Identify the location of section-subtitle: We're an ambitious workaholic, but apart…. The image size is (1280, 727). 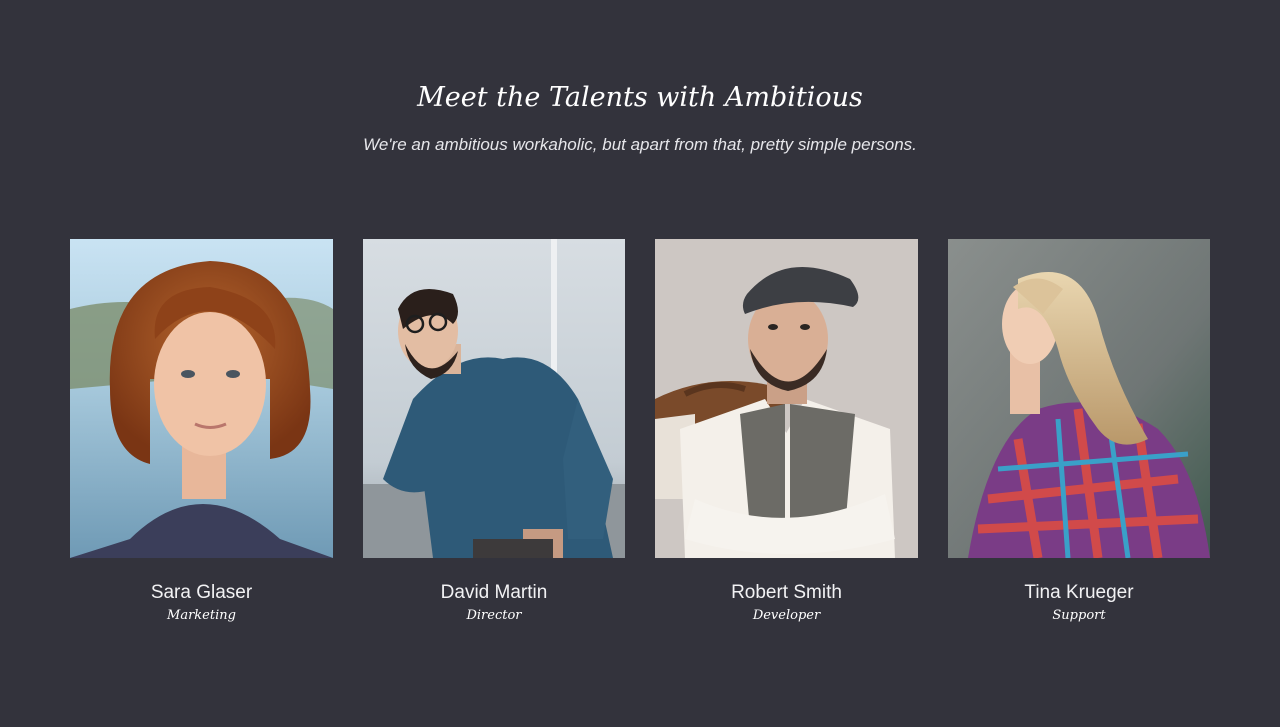
(640, 144).